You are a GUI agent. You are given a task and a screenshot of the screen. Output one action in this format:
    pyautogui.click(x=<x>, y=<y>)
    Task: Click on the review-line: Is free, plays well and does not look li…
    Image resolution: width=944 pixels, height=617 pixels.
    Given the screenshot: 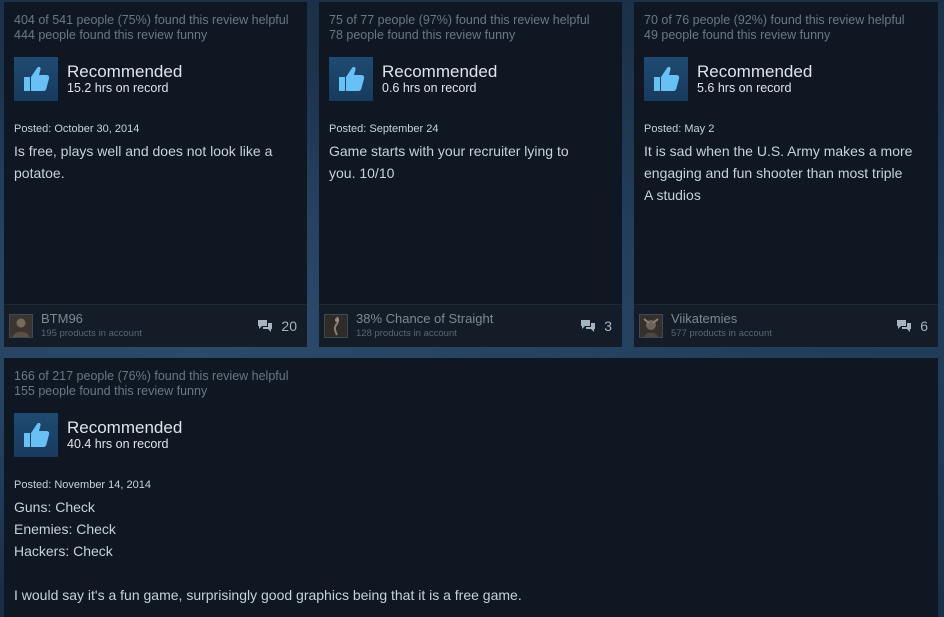 What is the action you would take?
    pyautogui.click(x=143, y=151)
    